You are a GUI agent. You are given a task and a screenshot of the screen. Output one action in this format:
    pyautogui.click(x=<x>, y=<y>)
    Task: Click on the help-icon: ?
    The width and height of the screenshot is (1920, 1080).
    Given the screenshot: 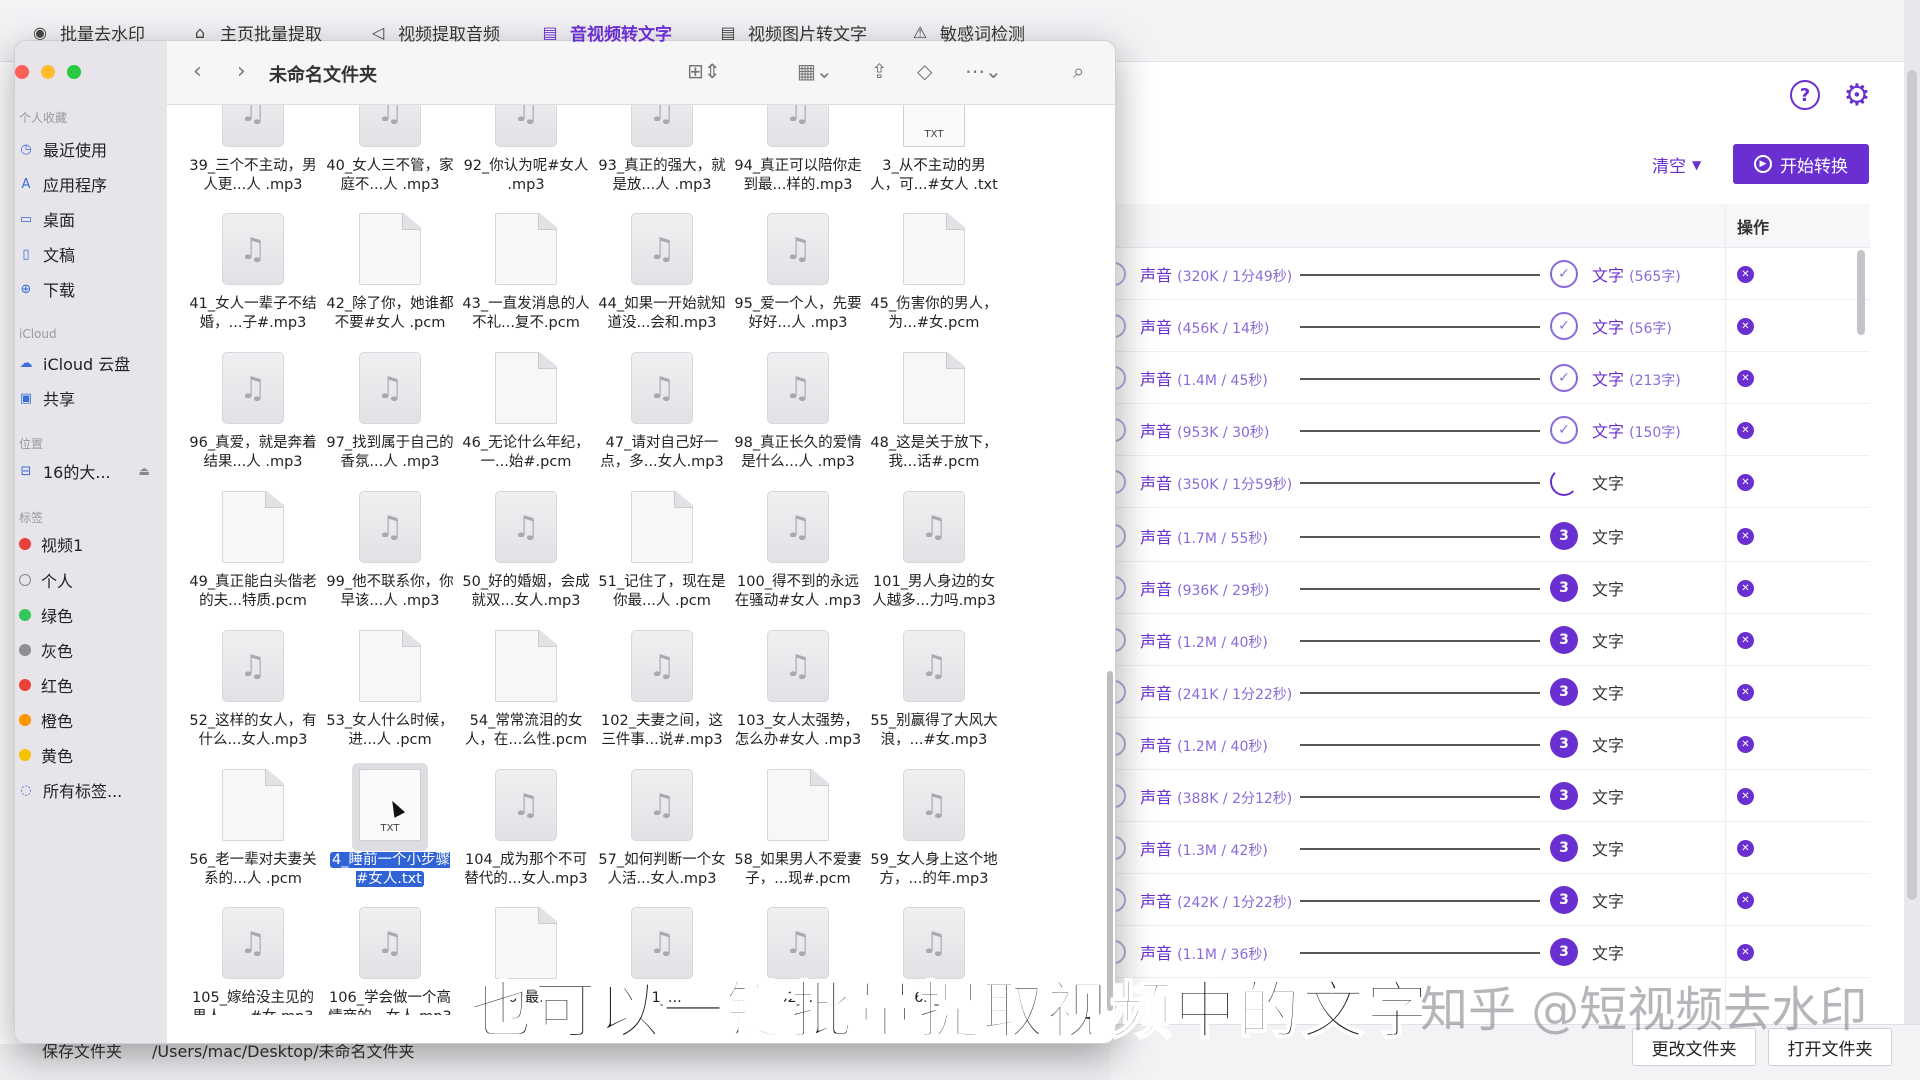 What is the action you would take?
    pyautogui.click(x=1805, y=95)
    